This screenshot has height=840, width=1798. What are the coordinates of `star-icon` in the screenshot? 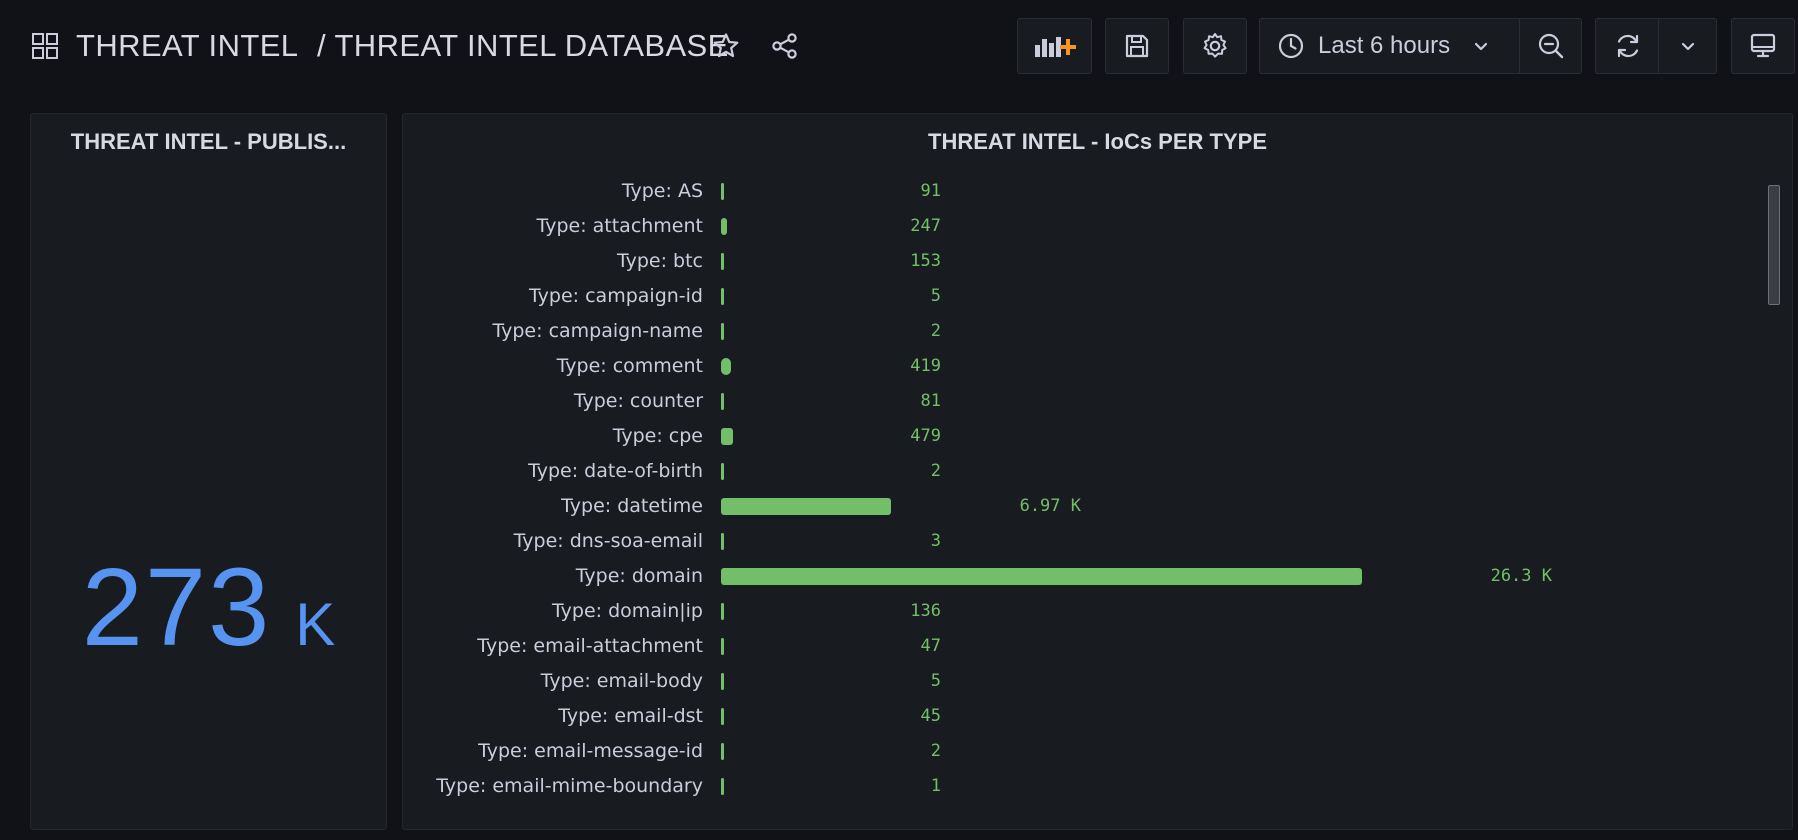 It's located at (726, 46).